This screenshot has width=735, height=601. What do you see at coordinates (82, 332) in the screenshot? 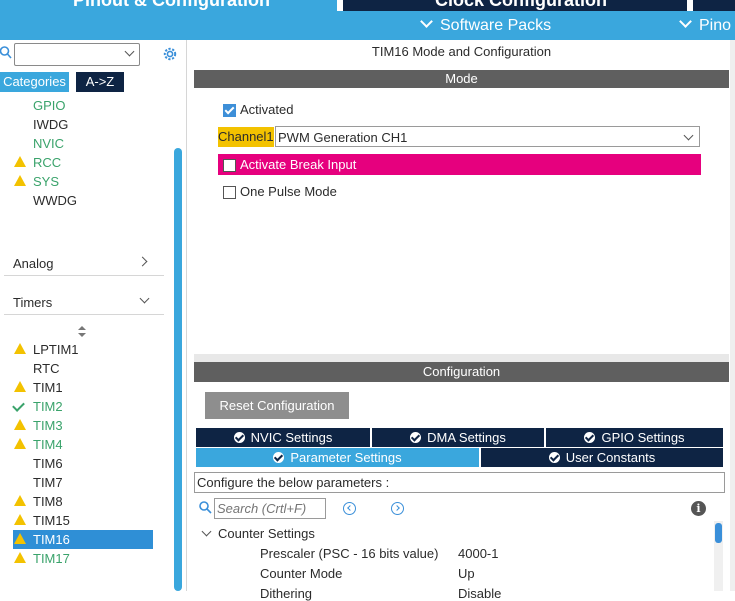
I see `sort-icon` at bounding box center [82, 332].